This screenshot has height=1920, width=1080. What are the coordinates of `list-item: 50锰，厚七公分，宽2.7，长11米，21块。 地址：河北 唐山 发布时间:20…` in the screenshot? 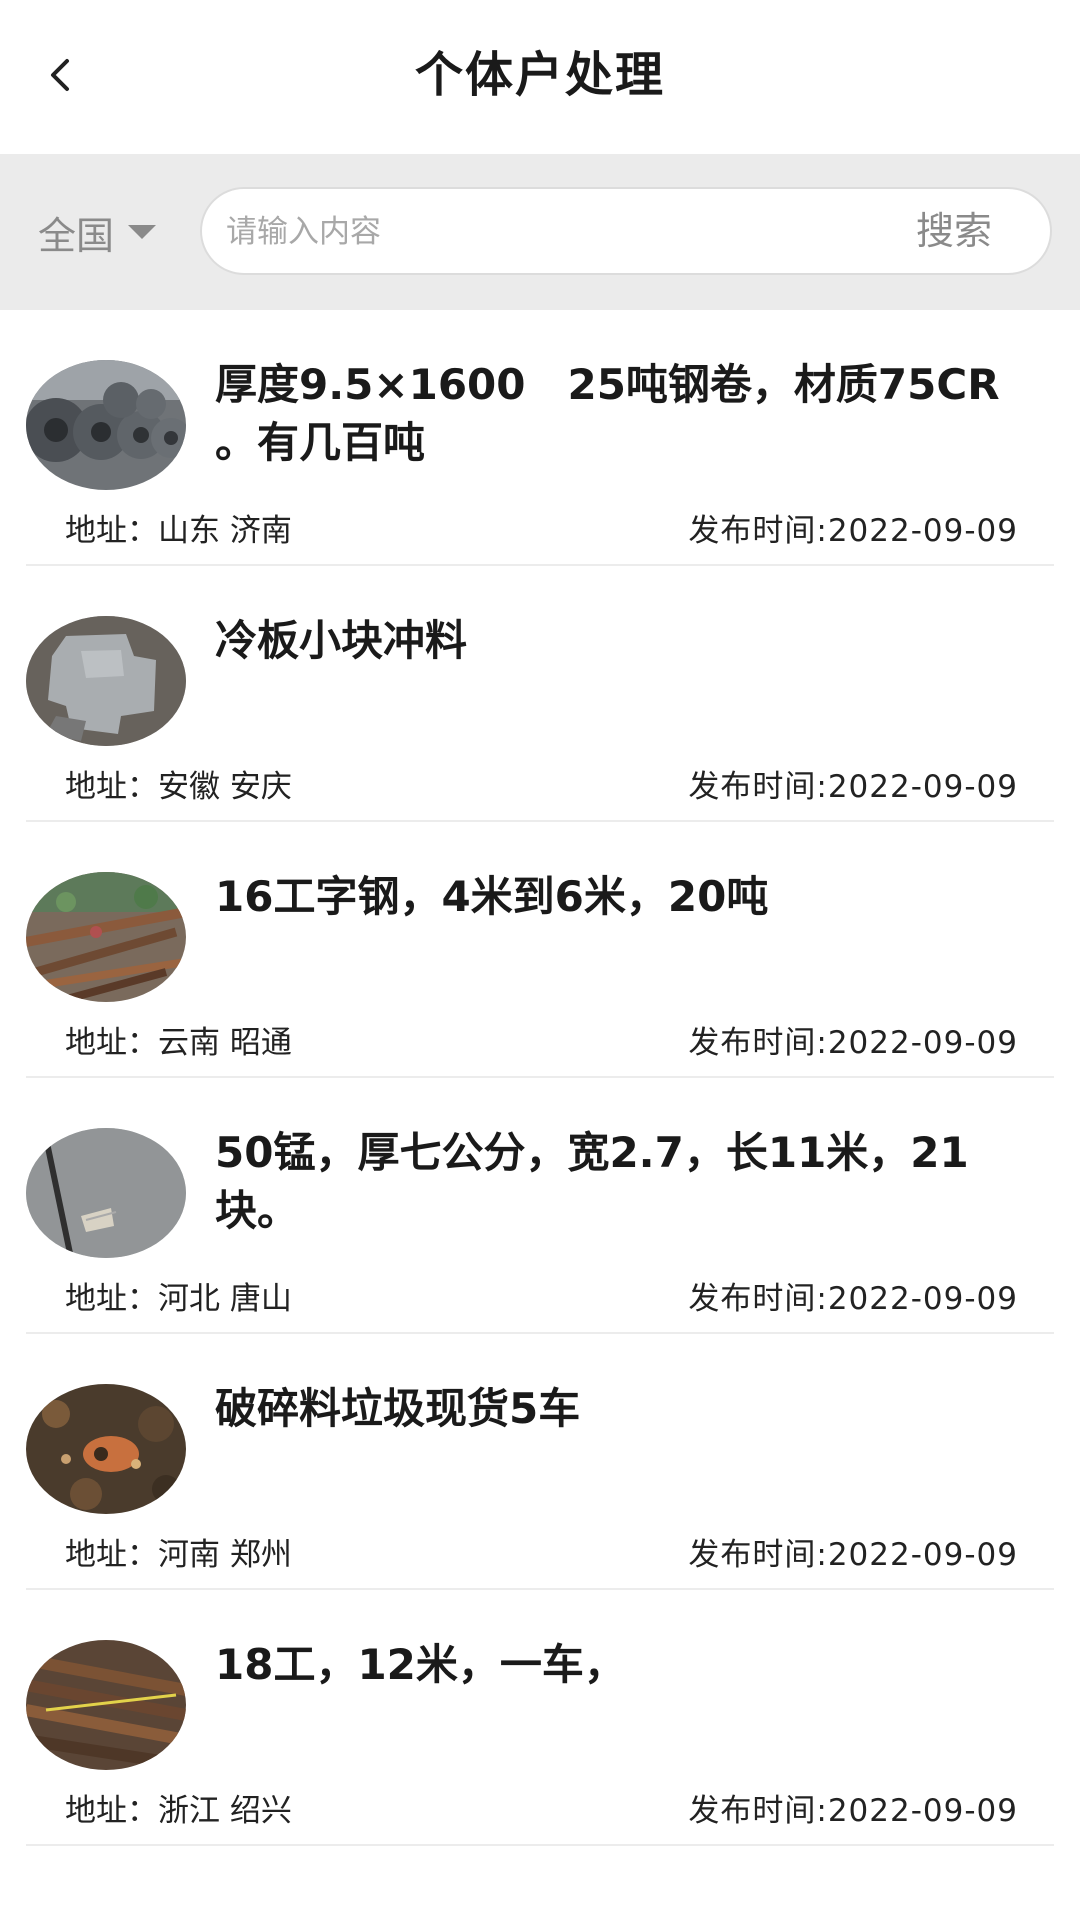 It's located at (540, 1206).